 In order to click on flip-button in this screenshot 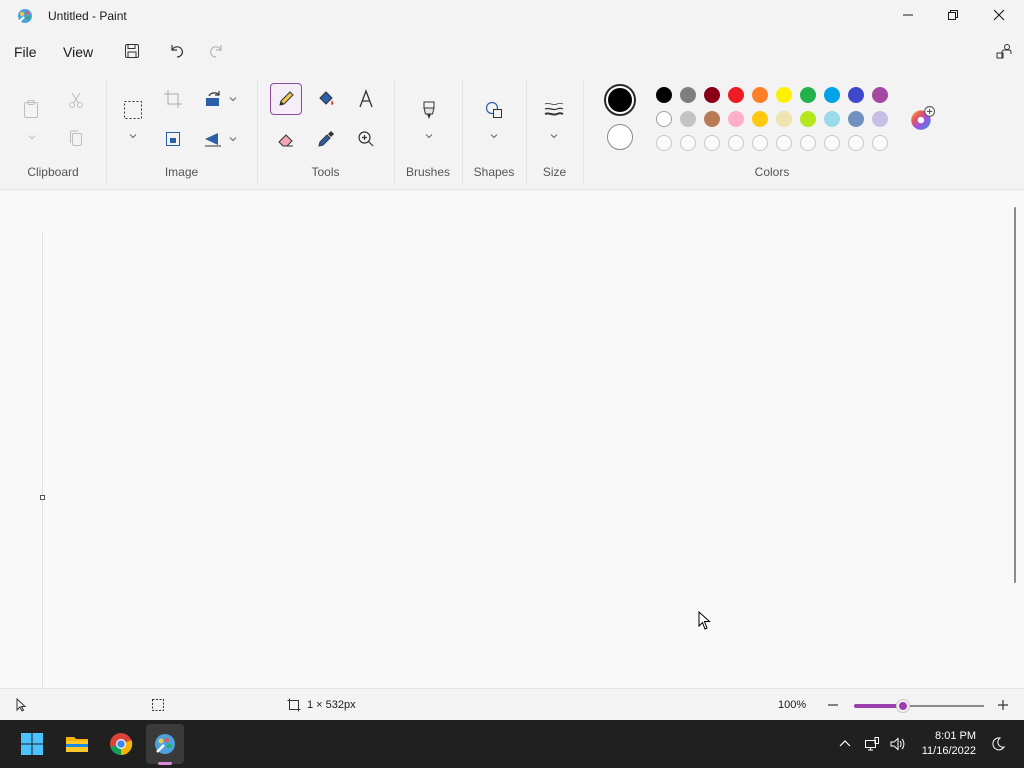, I will do `click(213, 139)`.